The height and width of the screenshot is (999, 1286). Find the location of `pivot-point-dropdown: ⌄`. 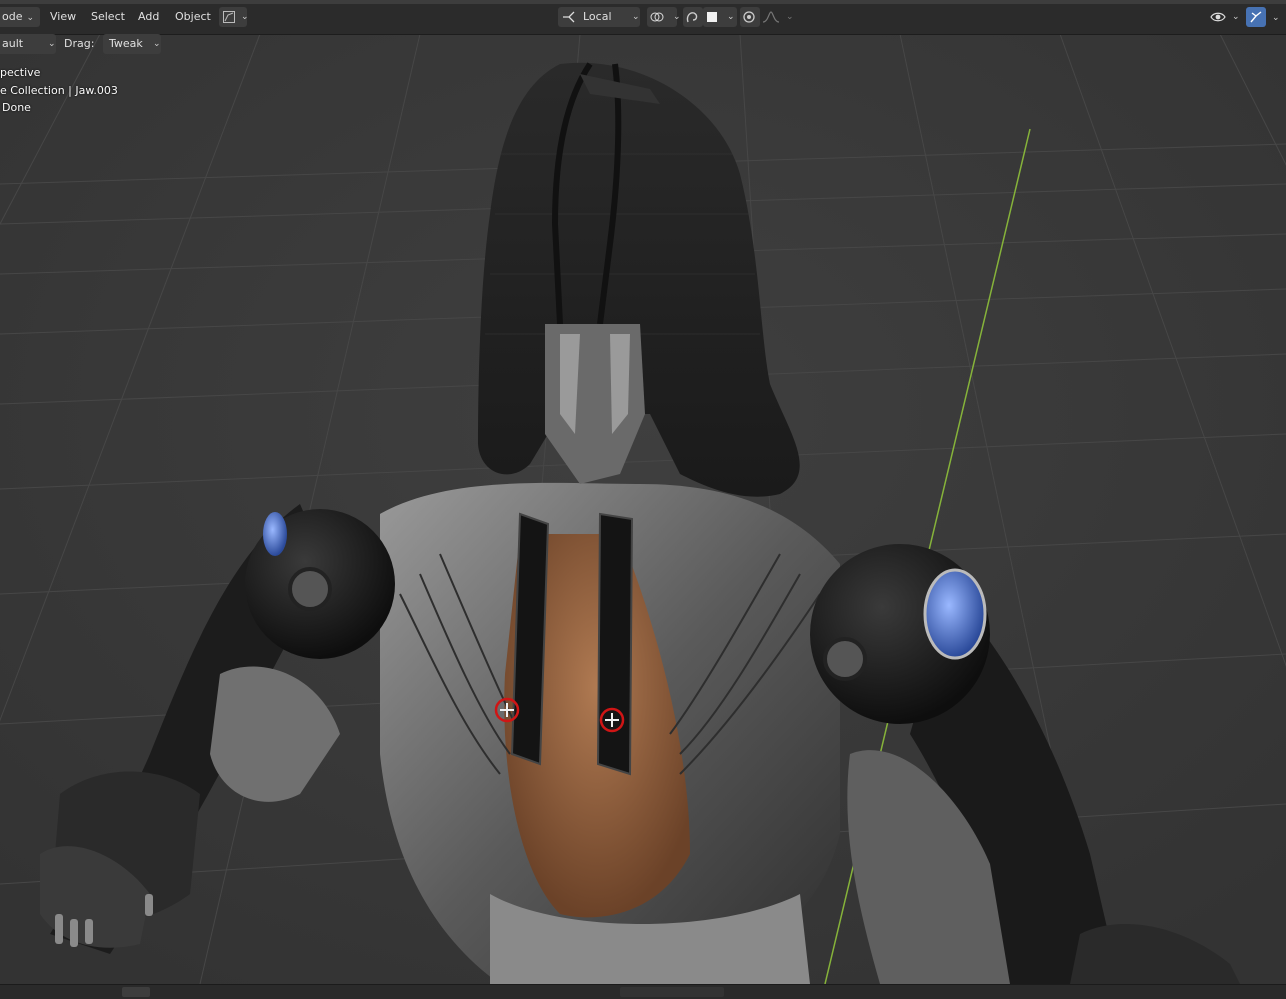

pivot-point-dropdown: ⌄ is located at coordinates (664, 17).